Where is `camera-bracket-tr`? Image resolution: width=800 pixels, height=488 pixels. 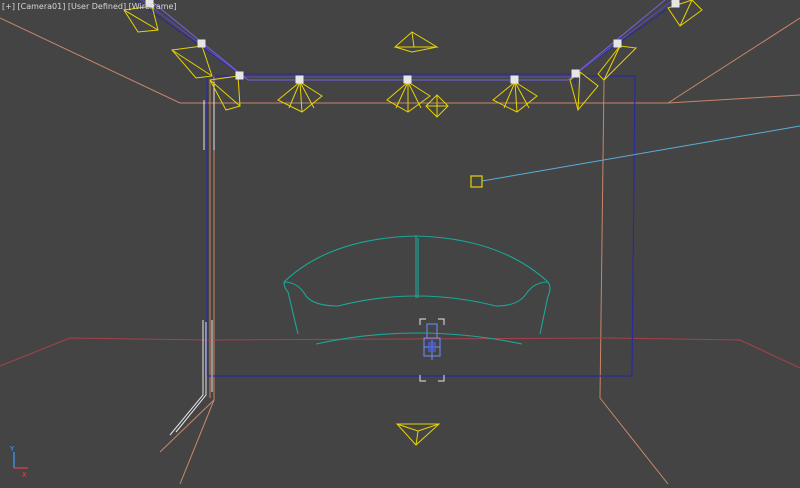 camera-bracket-tr is located at coordinates (441, 321).